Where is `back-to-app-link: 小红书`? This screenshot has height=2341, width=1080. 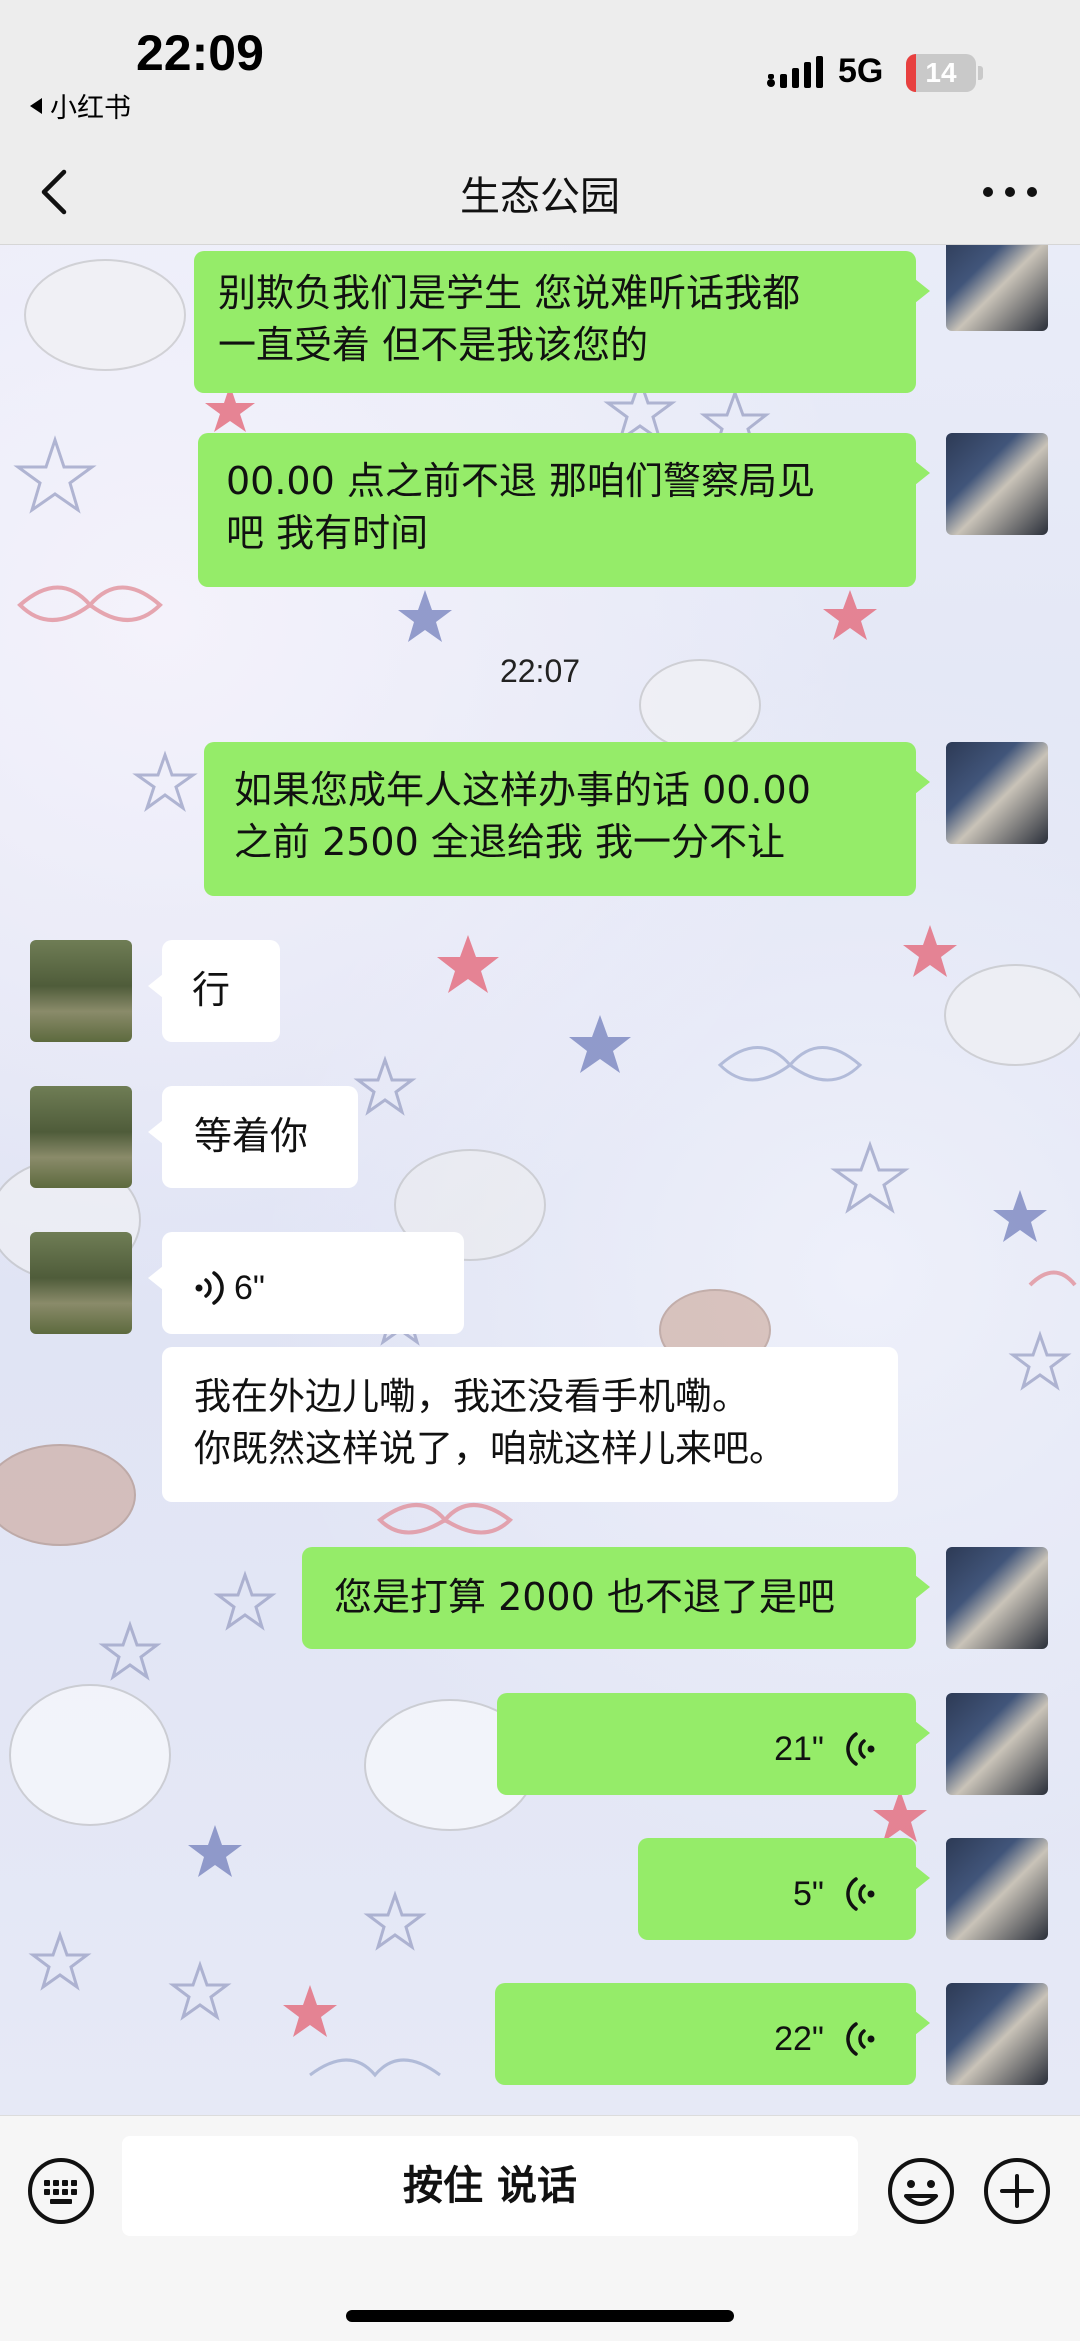
back-to-app-link: 小红书 is located at coordinates (80, 105).